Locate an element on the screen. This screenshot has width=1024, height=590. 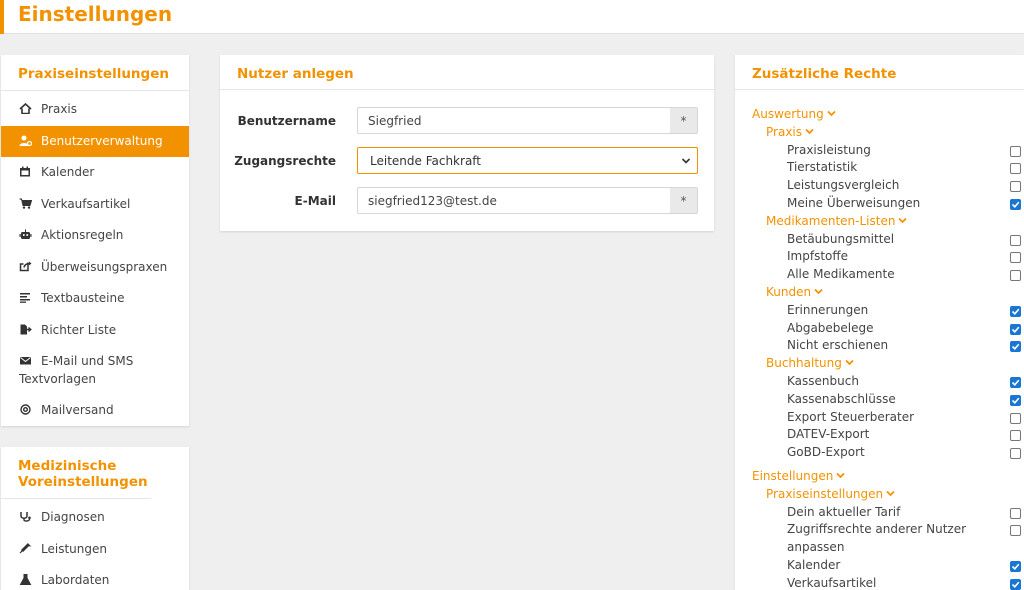
rights-item-label: Leistungsvergleich is located at coordinates (843, 185).